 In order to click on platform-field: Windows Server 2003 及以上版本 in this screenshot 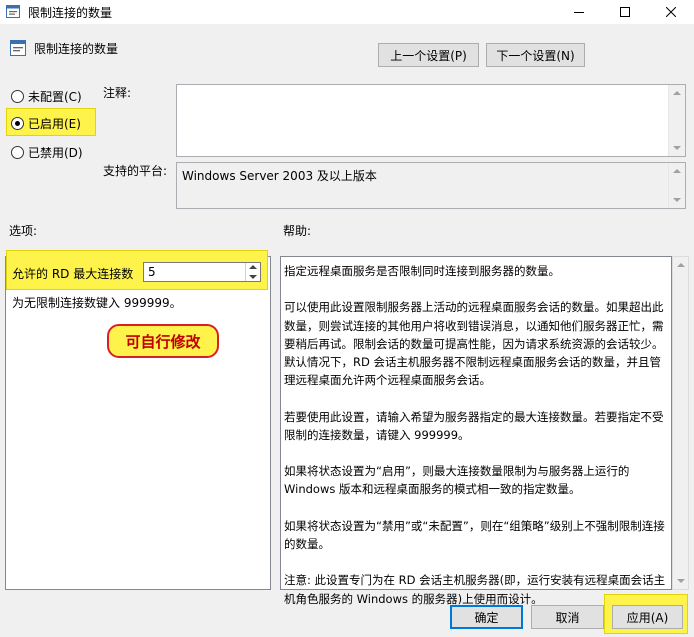, I will do `click(431, 185)`.